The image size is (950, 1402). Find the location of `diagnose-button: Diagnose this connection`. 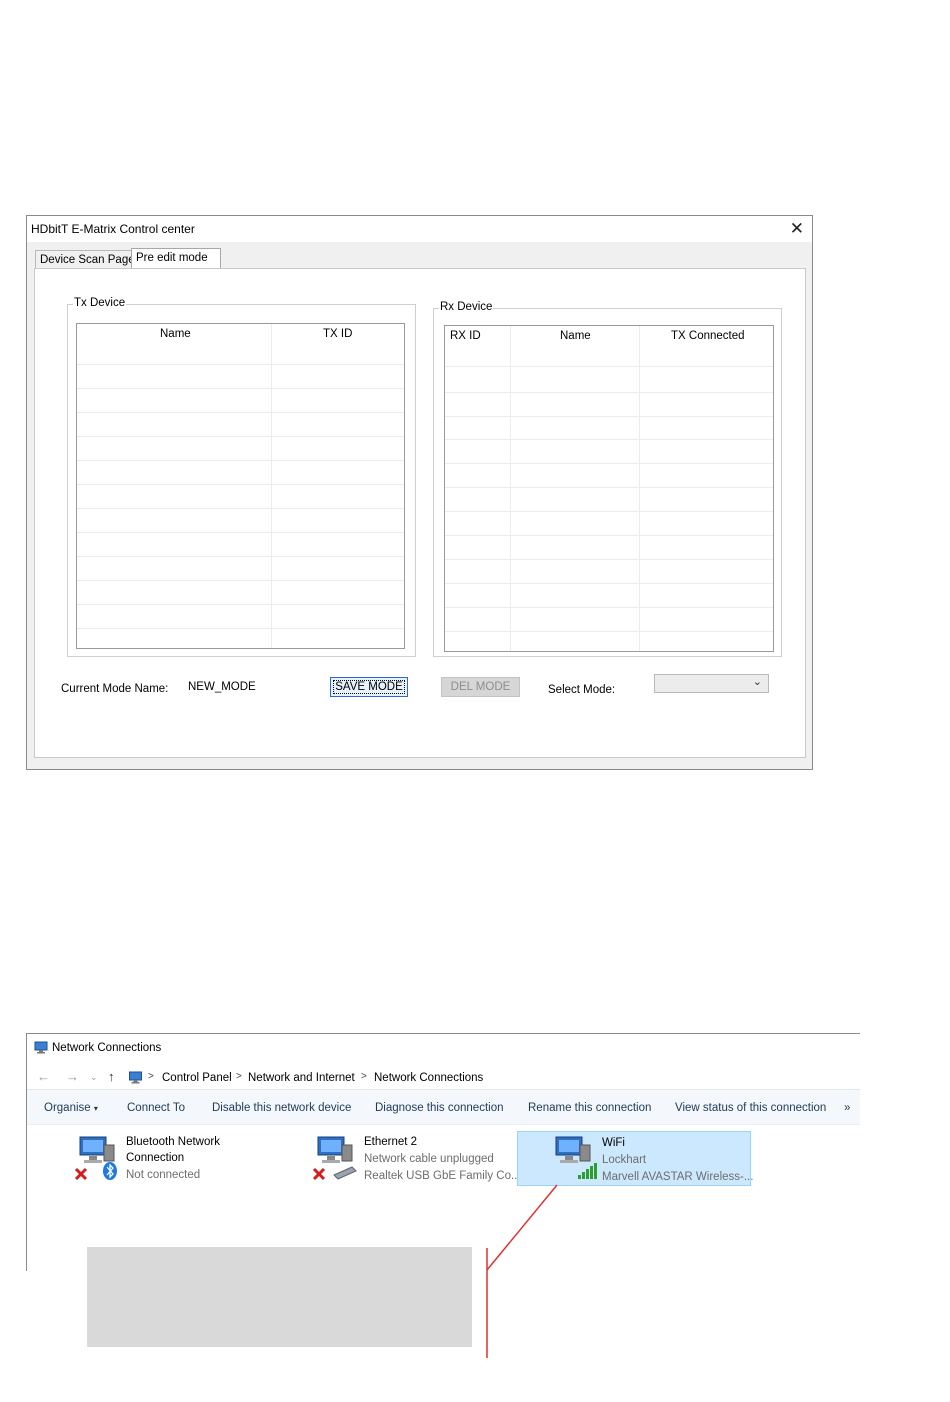

diagnose-button: Diagnose this connection is located at coordinates (439, 1108).